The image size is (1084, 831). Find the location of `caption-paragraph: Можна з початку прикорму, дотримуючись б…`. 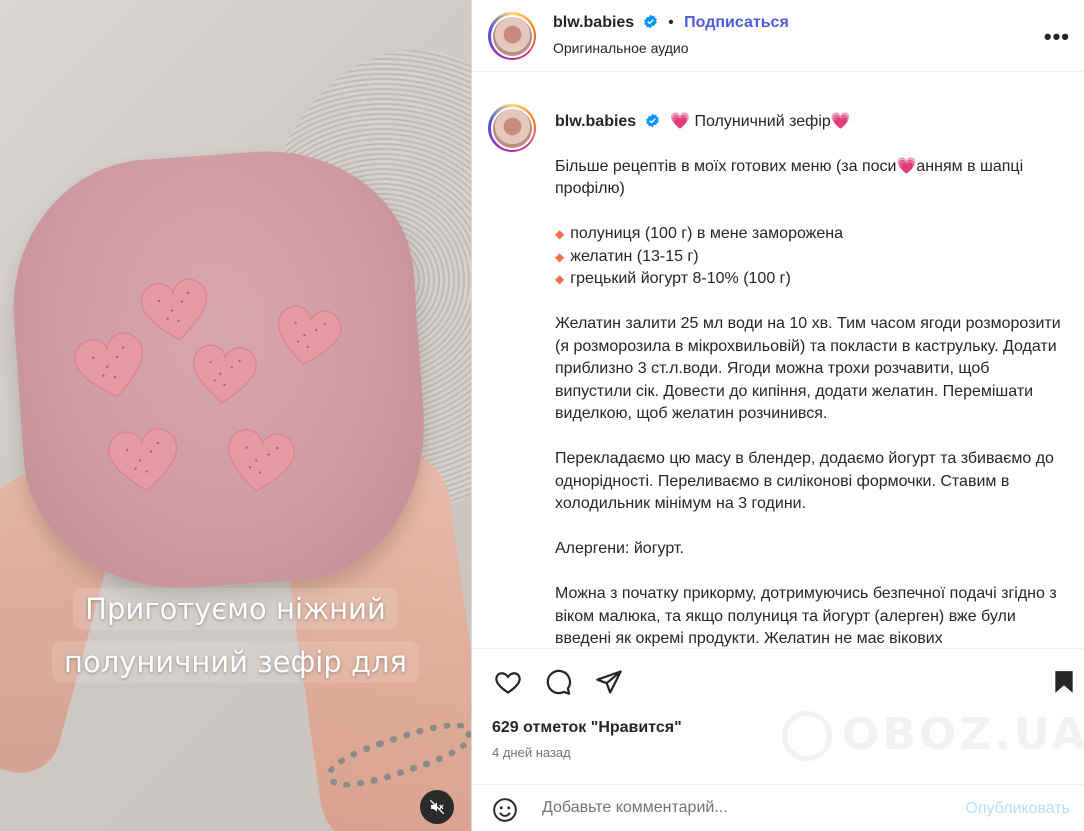

caption-paragraph: Можна з початку прикорму, дотримуючись б… is located at coordinates (806, 616).